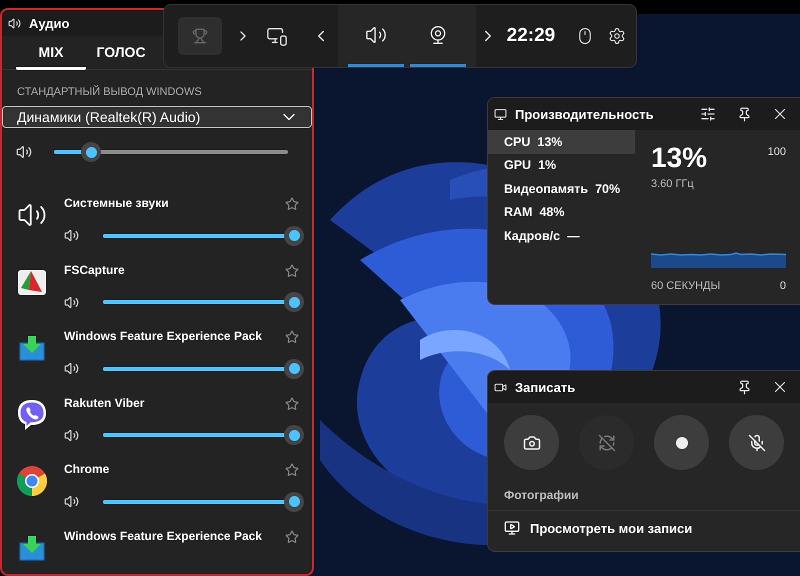  Describe the element at coordinates (500, 114) in the screenshot. I see `monitor-icon` at that location.